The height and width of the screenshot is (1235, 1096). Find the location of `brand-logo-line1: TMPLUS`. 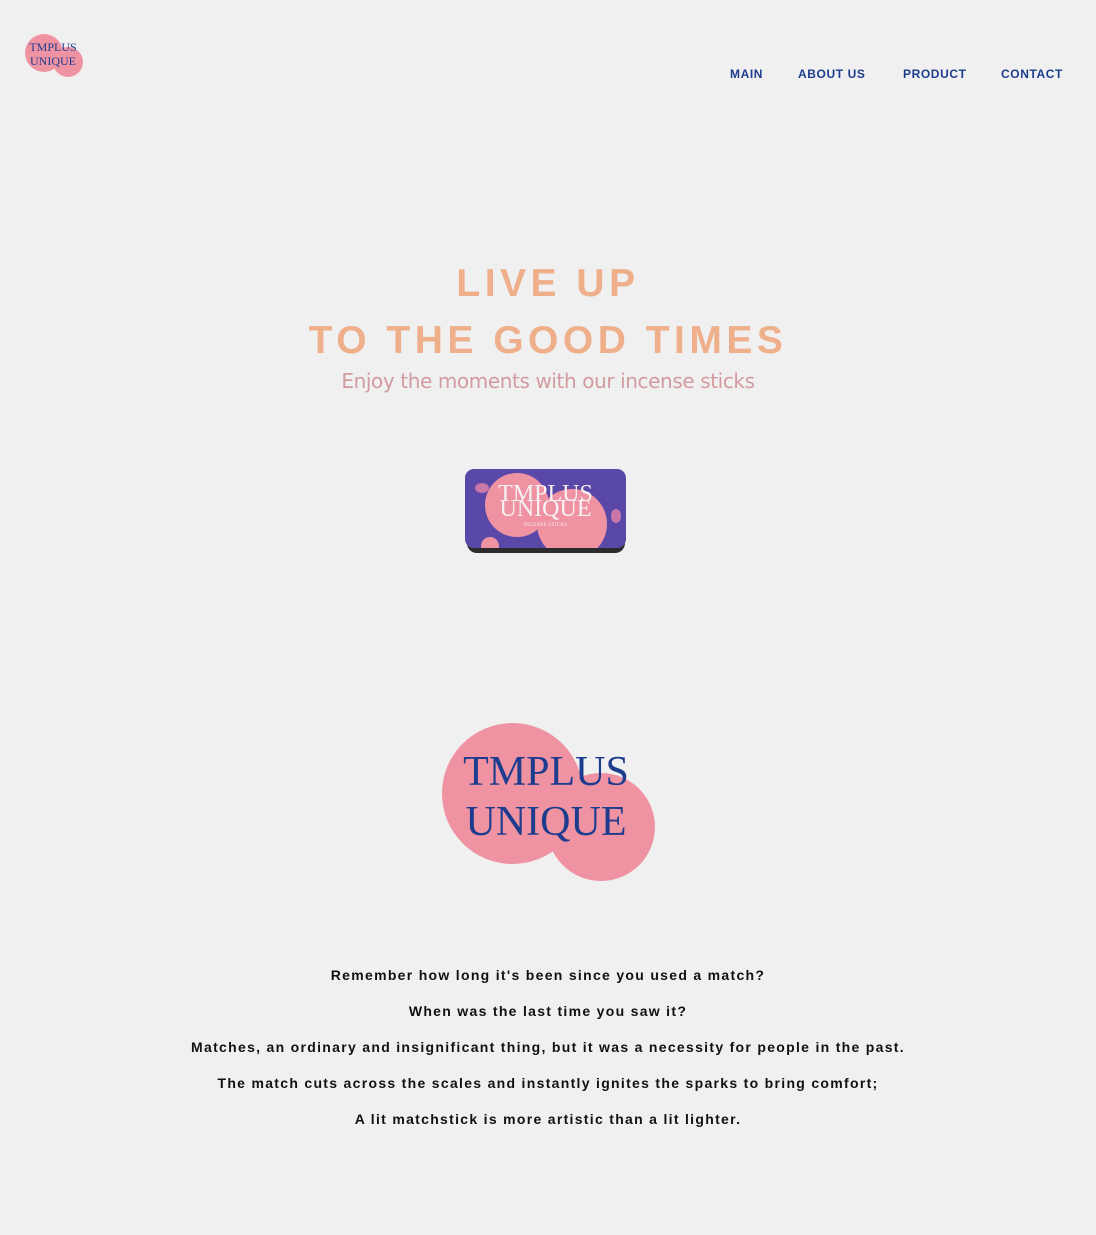

brand-logo-line1: TMPLUS is located at coordinates (546, 772).